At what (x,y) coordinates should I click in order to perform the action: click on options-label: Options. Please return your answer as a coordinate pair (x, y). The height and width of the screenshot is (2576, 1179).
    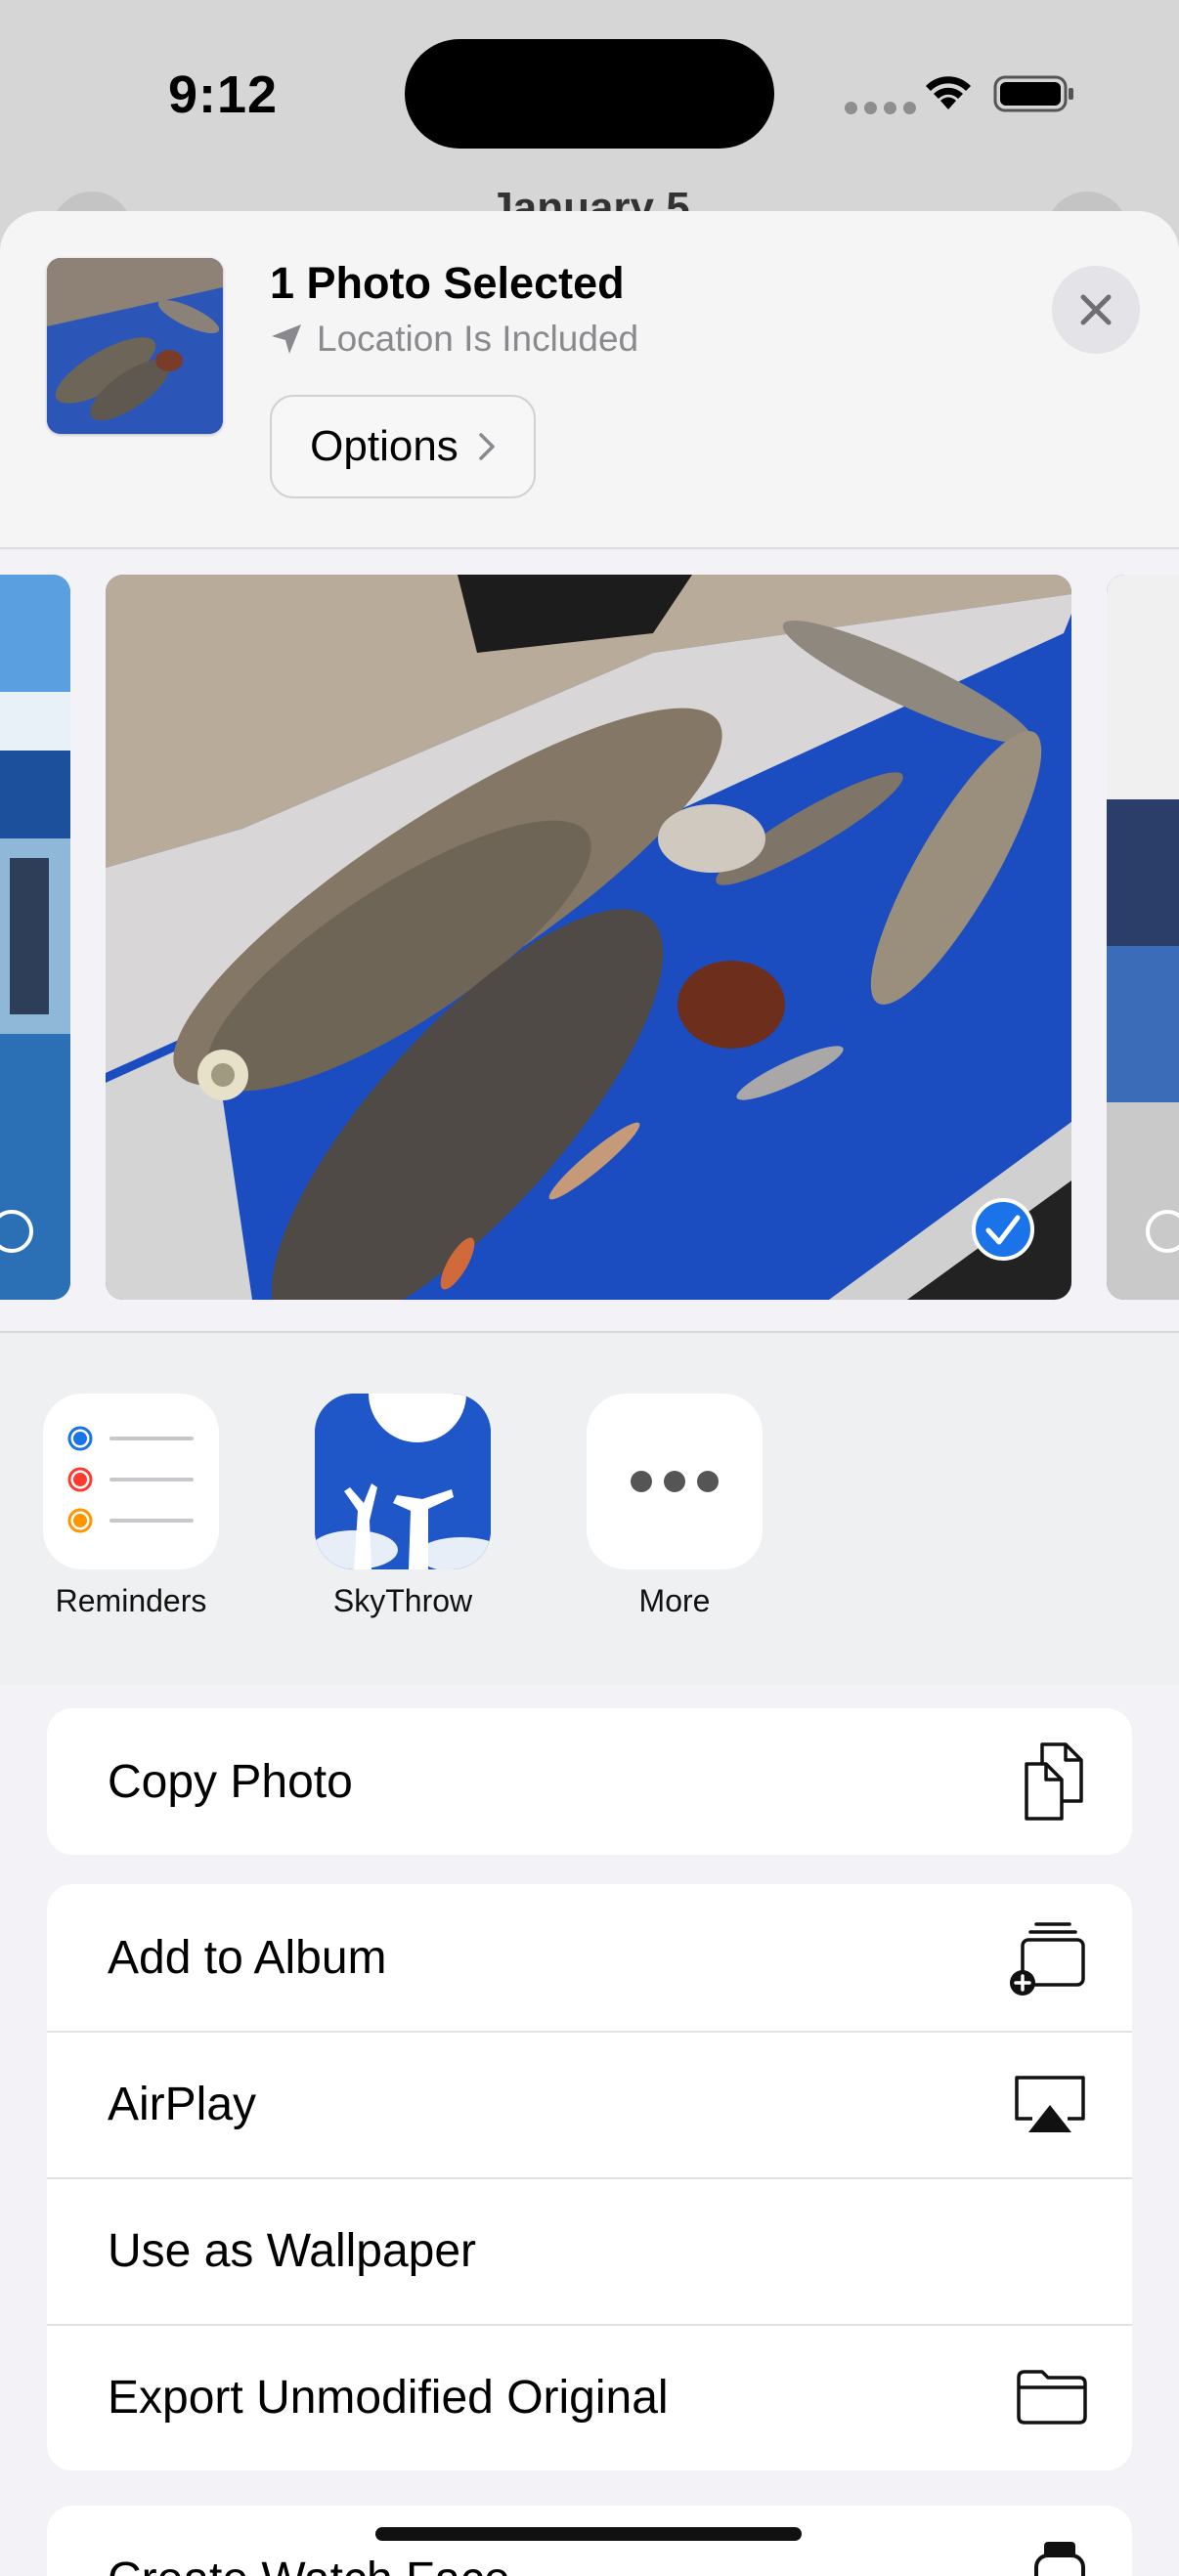
    Looking at the image, I should click on (384, 446).